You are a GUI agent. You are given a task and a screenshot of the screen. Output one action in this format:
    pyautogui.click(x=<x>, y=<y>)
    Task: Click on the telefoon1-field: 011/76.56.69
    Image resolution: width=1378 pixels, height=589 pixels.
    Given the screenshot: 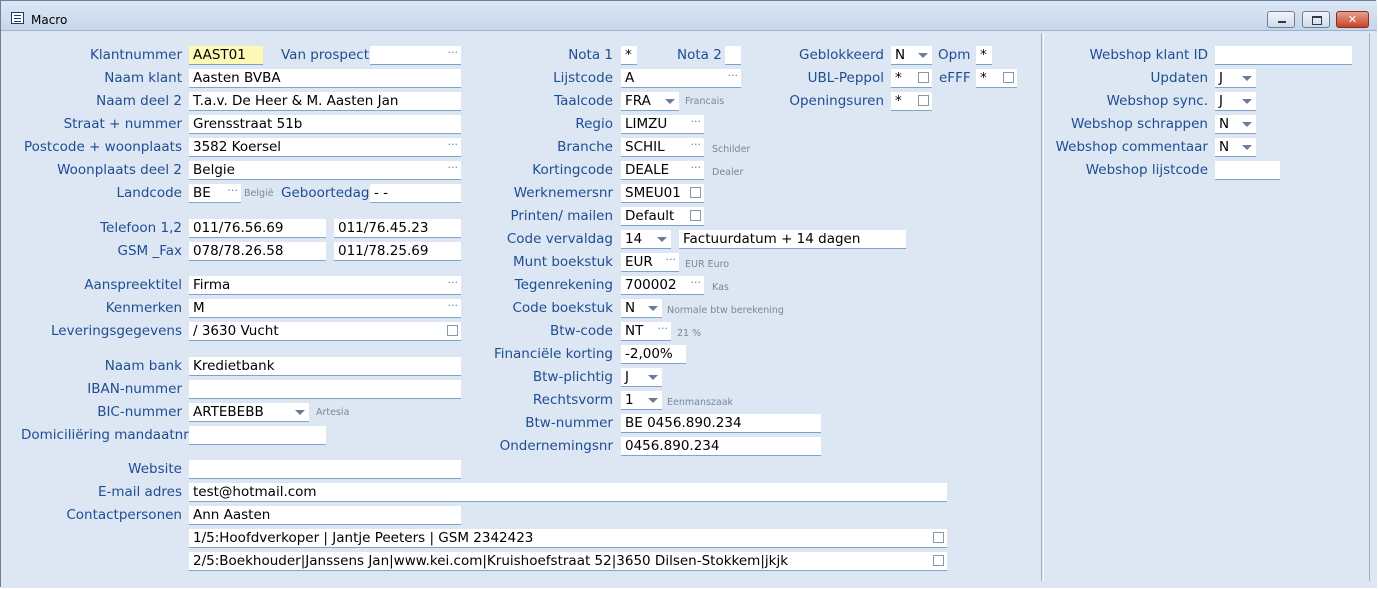 What is the action you would take?
    pyautogui.click(x=257, y=228)
    